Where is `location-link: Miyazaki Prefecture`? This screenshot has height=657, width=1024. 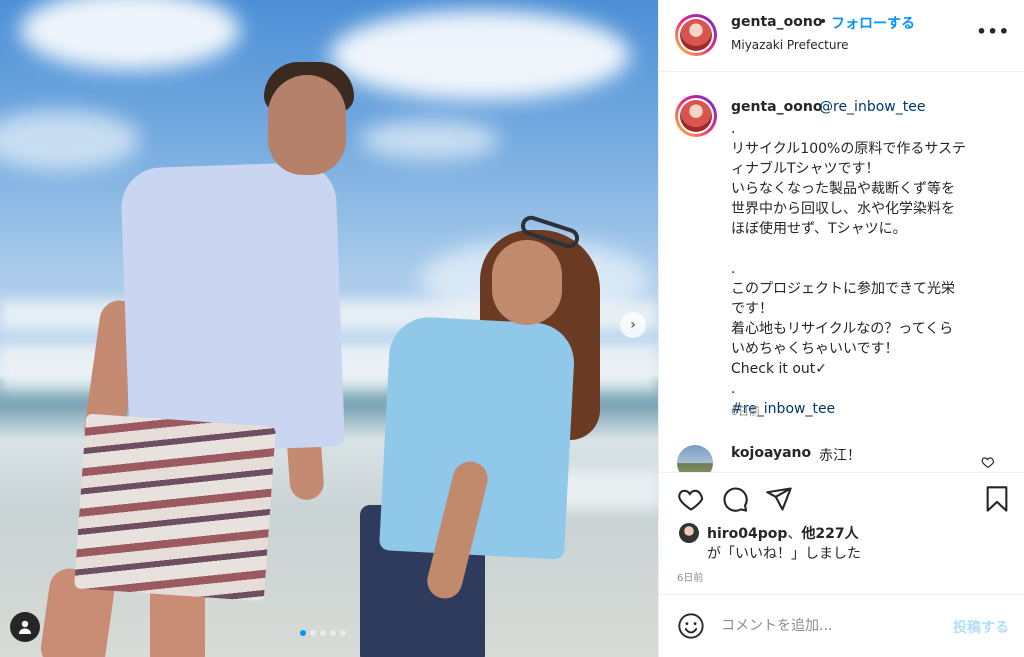 location-link: Miyazaki Prefecture is located at coordinates (790, 45).